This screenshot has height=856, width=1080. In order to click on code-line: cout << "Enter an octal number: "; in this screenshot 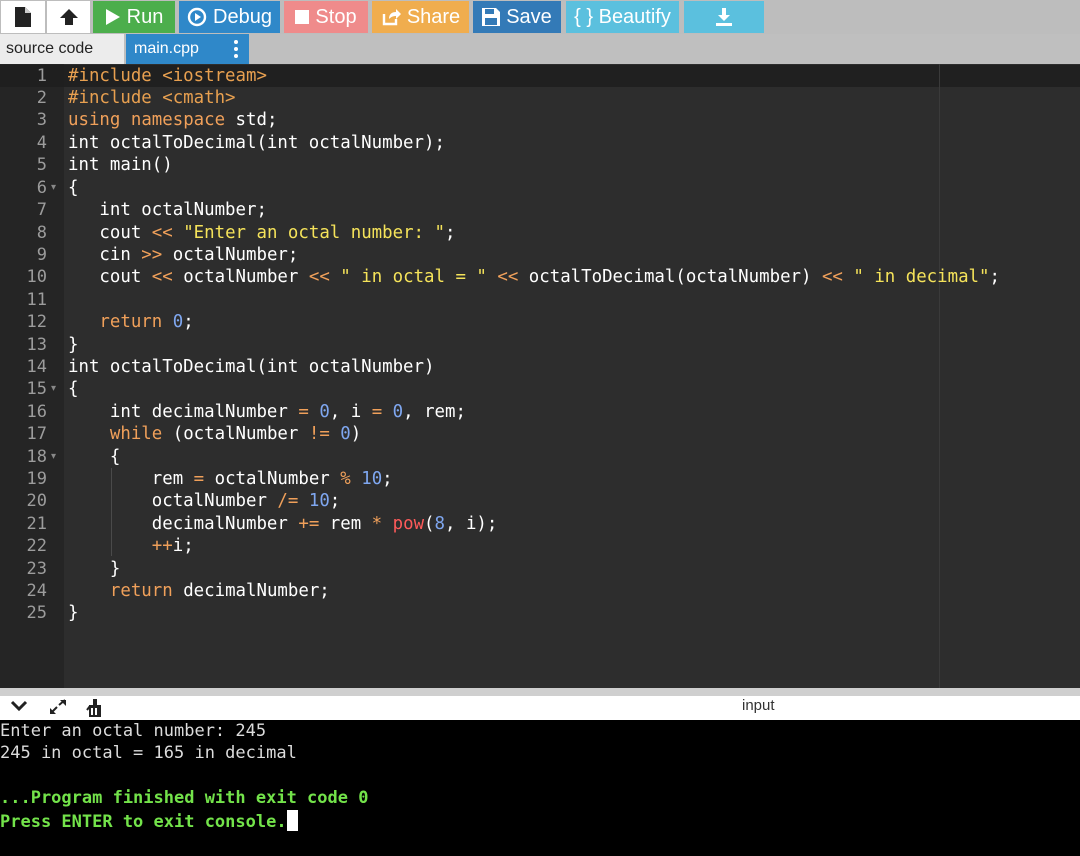, I will do `click(261, 233)`.